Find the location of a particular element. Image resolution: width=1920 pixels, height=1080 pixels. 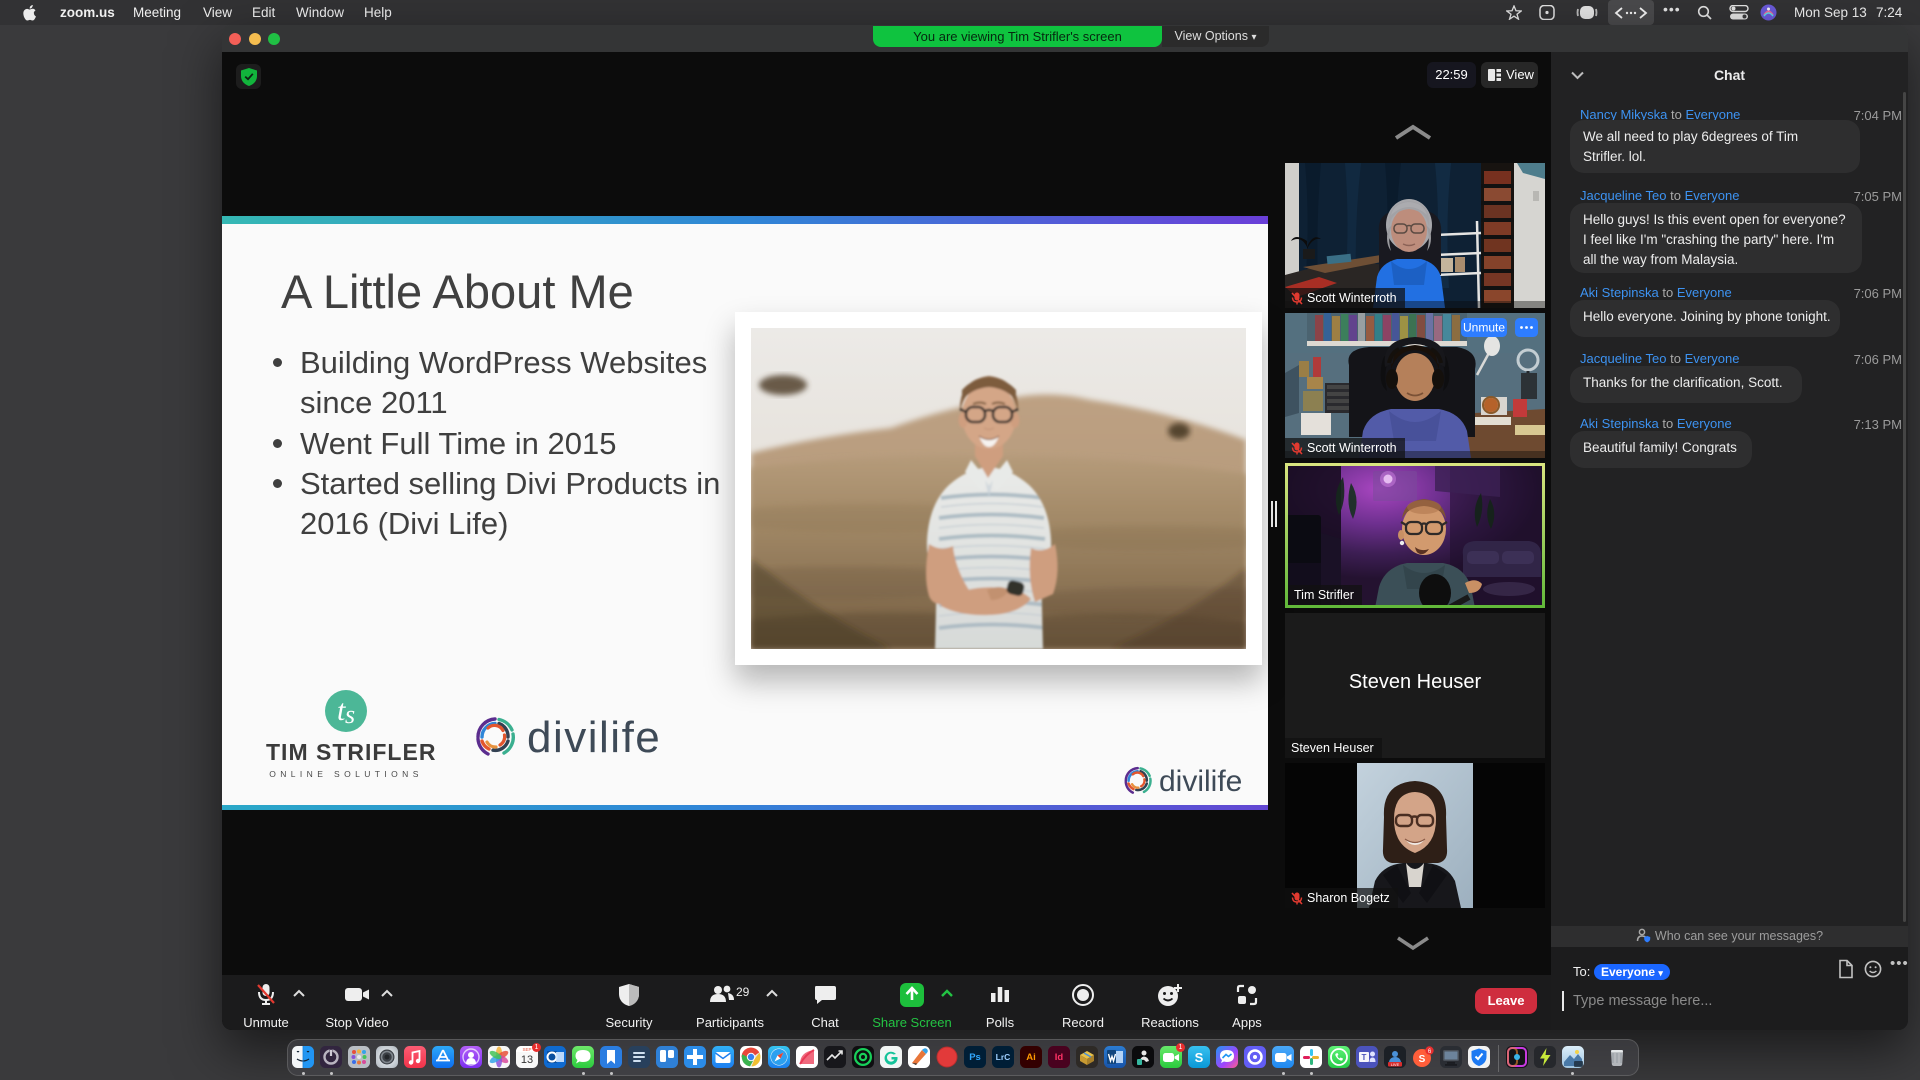

svg-text: 13 is located at coordinates (527, 1060).